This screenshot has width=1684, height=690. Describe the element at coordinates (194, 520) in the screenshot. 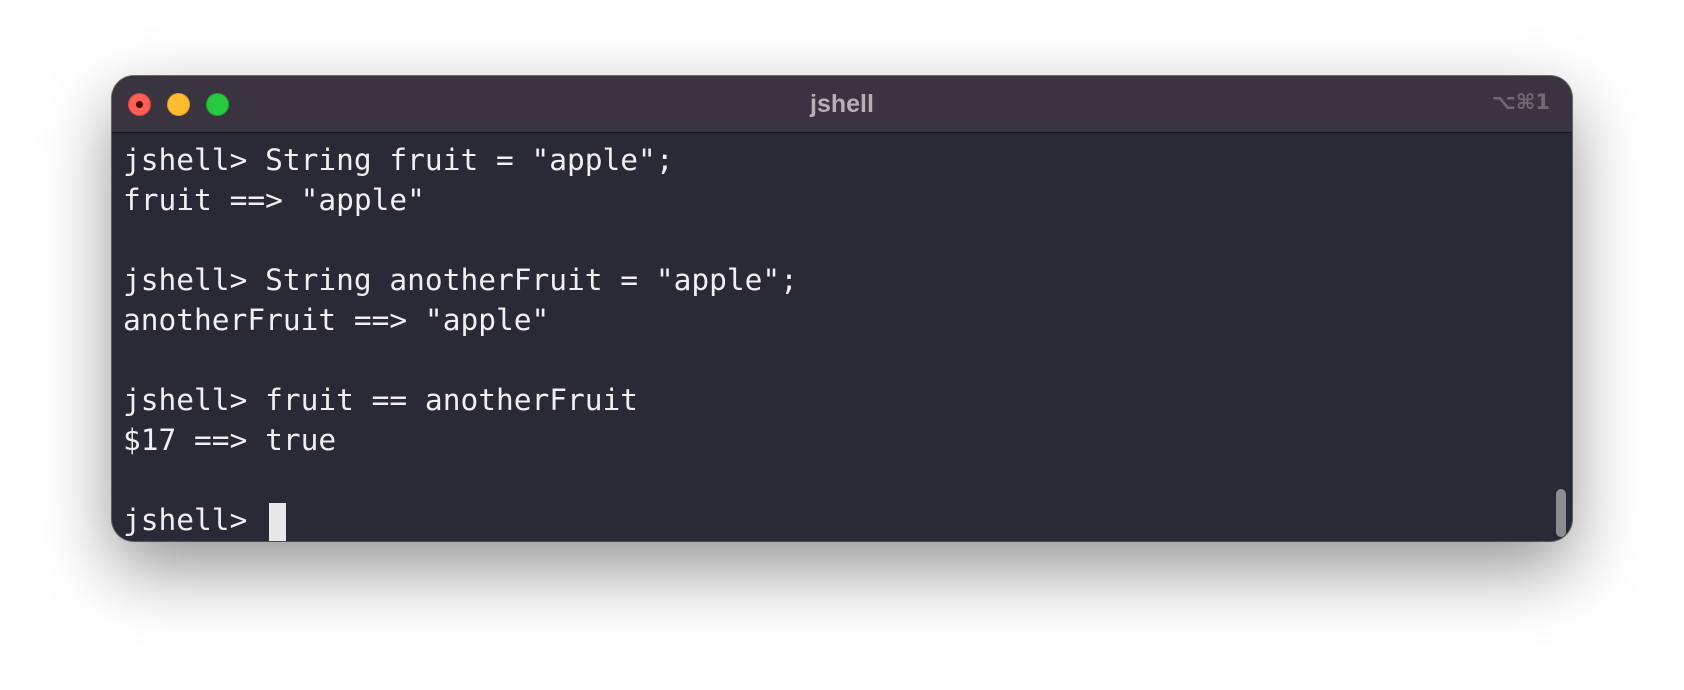

I see `prompt-label: jshell>` at that location.